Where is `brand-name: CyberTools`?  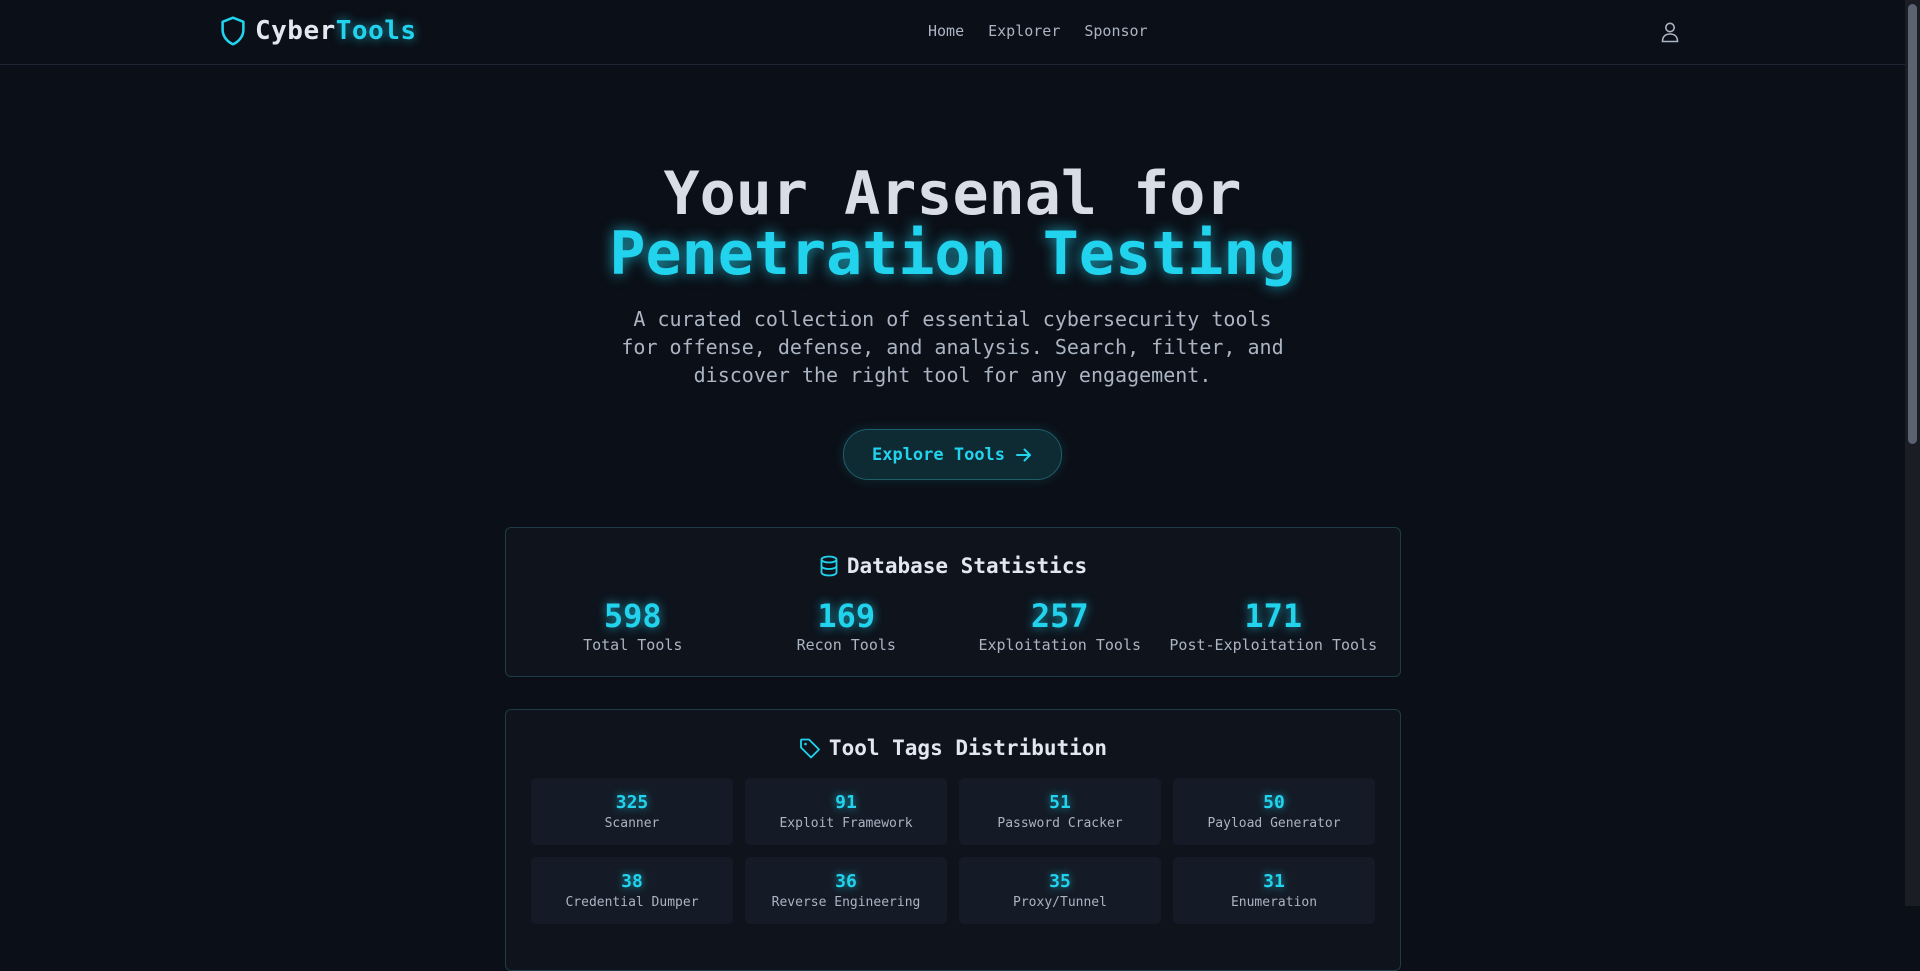 brand-name: CyberTools is located at coordinates (336, 31).